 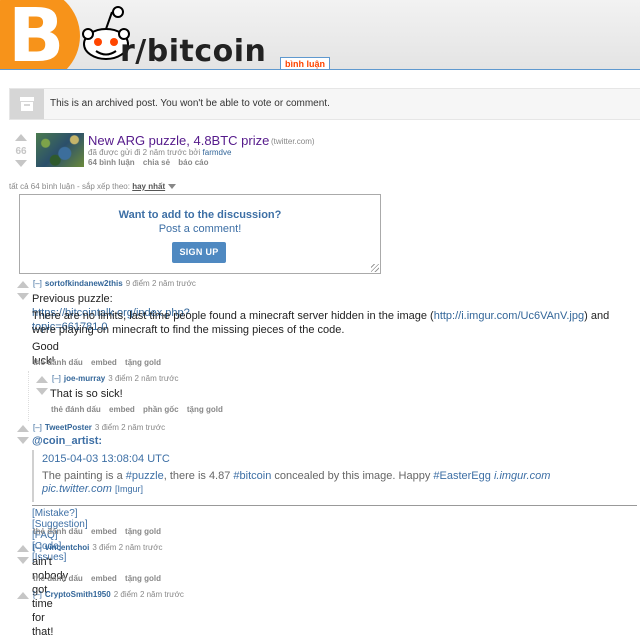 I want to click on resize-handle-icon, so click(x=375, y=268).